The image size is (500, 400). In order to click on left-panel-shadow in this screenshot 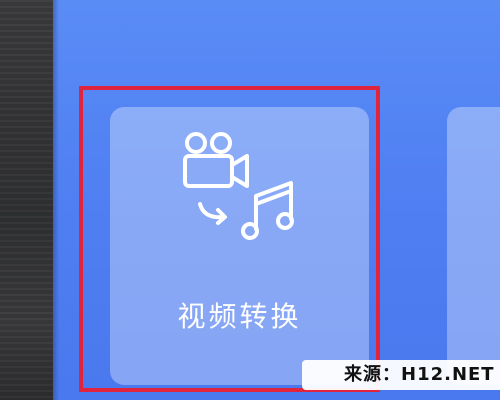, I will do `click(56, 200)`.